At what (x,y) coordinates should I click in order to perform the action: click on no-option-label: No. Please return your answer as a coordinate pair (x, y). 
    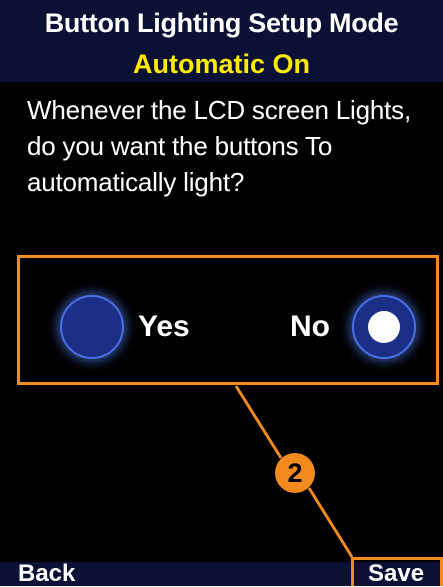
    Looking at the image, I should click on (310, 327).